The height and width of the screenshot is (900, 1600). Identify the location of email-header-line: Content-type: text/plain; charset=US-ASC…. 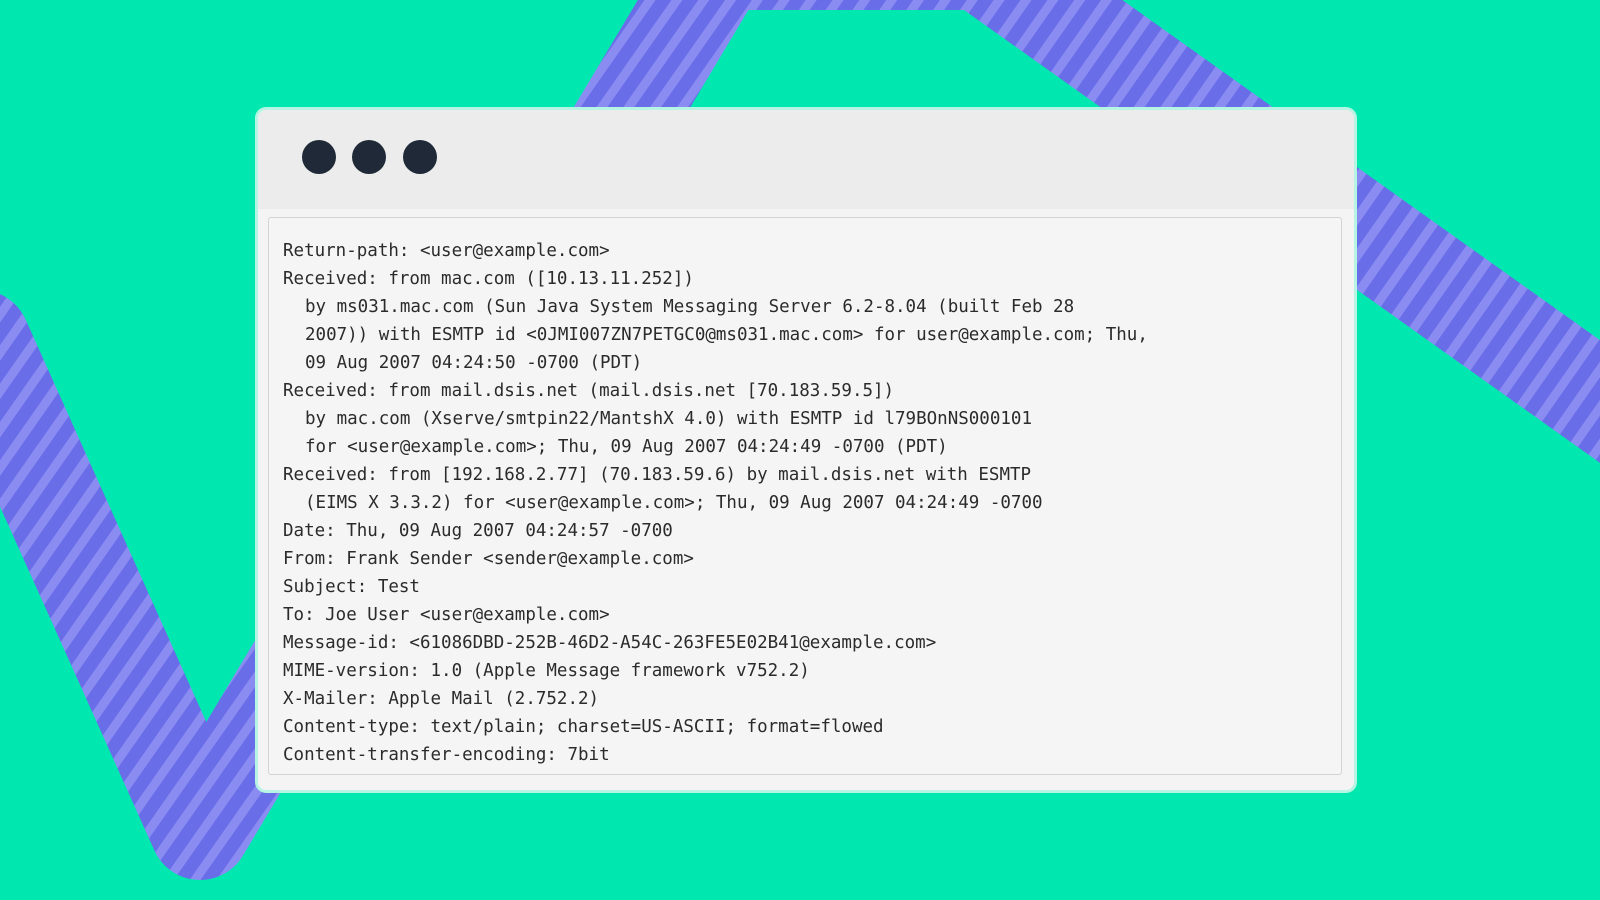
(583, 727).